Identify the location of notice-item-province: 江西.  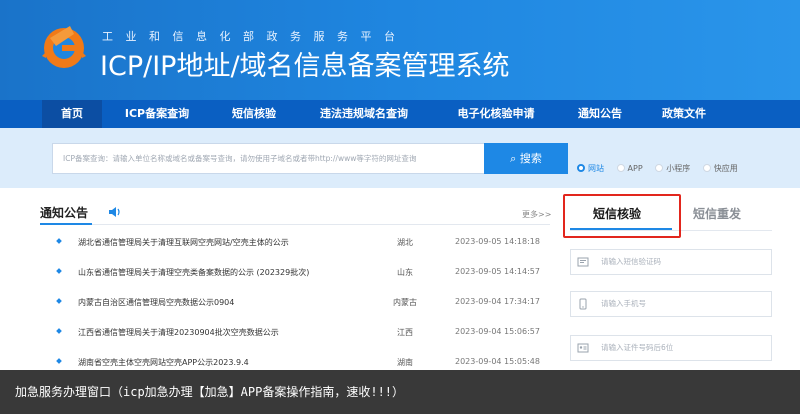
(405, 332).